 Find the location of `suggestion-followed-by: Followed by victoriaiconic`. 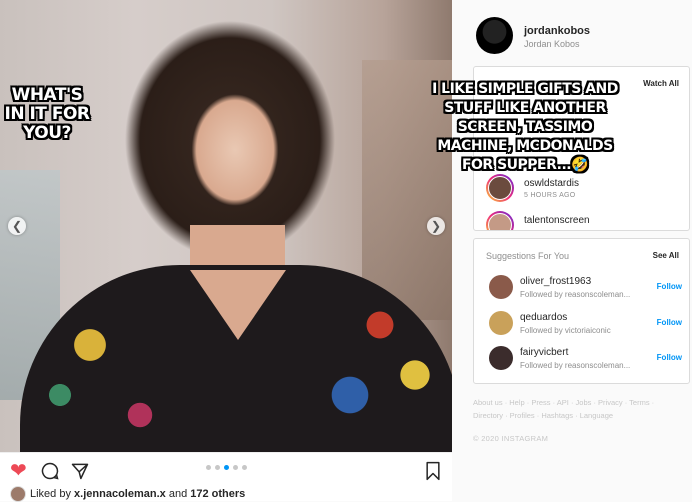

suggestion-followed-by: Followed by victoriaiconic is located at coordinates (565, 330).